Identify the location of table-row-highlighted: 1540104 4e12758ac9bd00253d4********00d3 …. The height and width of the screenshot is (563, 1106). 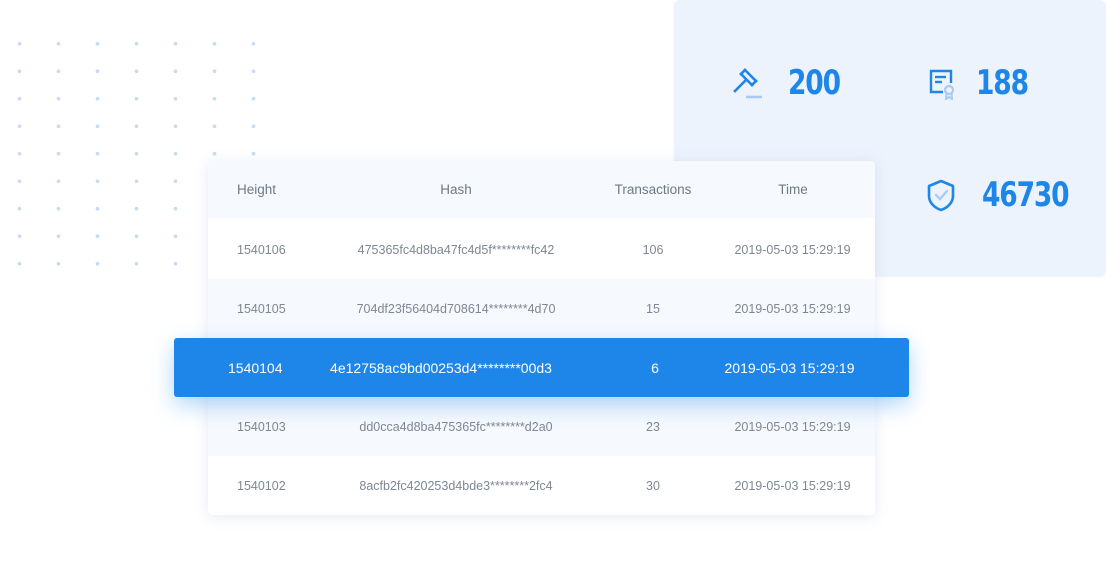
(541, 367).